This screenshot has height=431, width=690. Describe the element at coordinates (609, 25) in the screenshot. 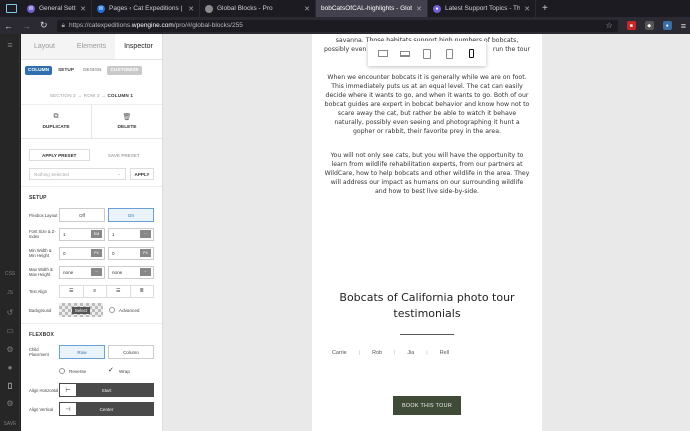

I see `bookmark-star-icon: ☆` at that location.